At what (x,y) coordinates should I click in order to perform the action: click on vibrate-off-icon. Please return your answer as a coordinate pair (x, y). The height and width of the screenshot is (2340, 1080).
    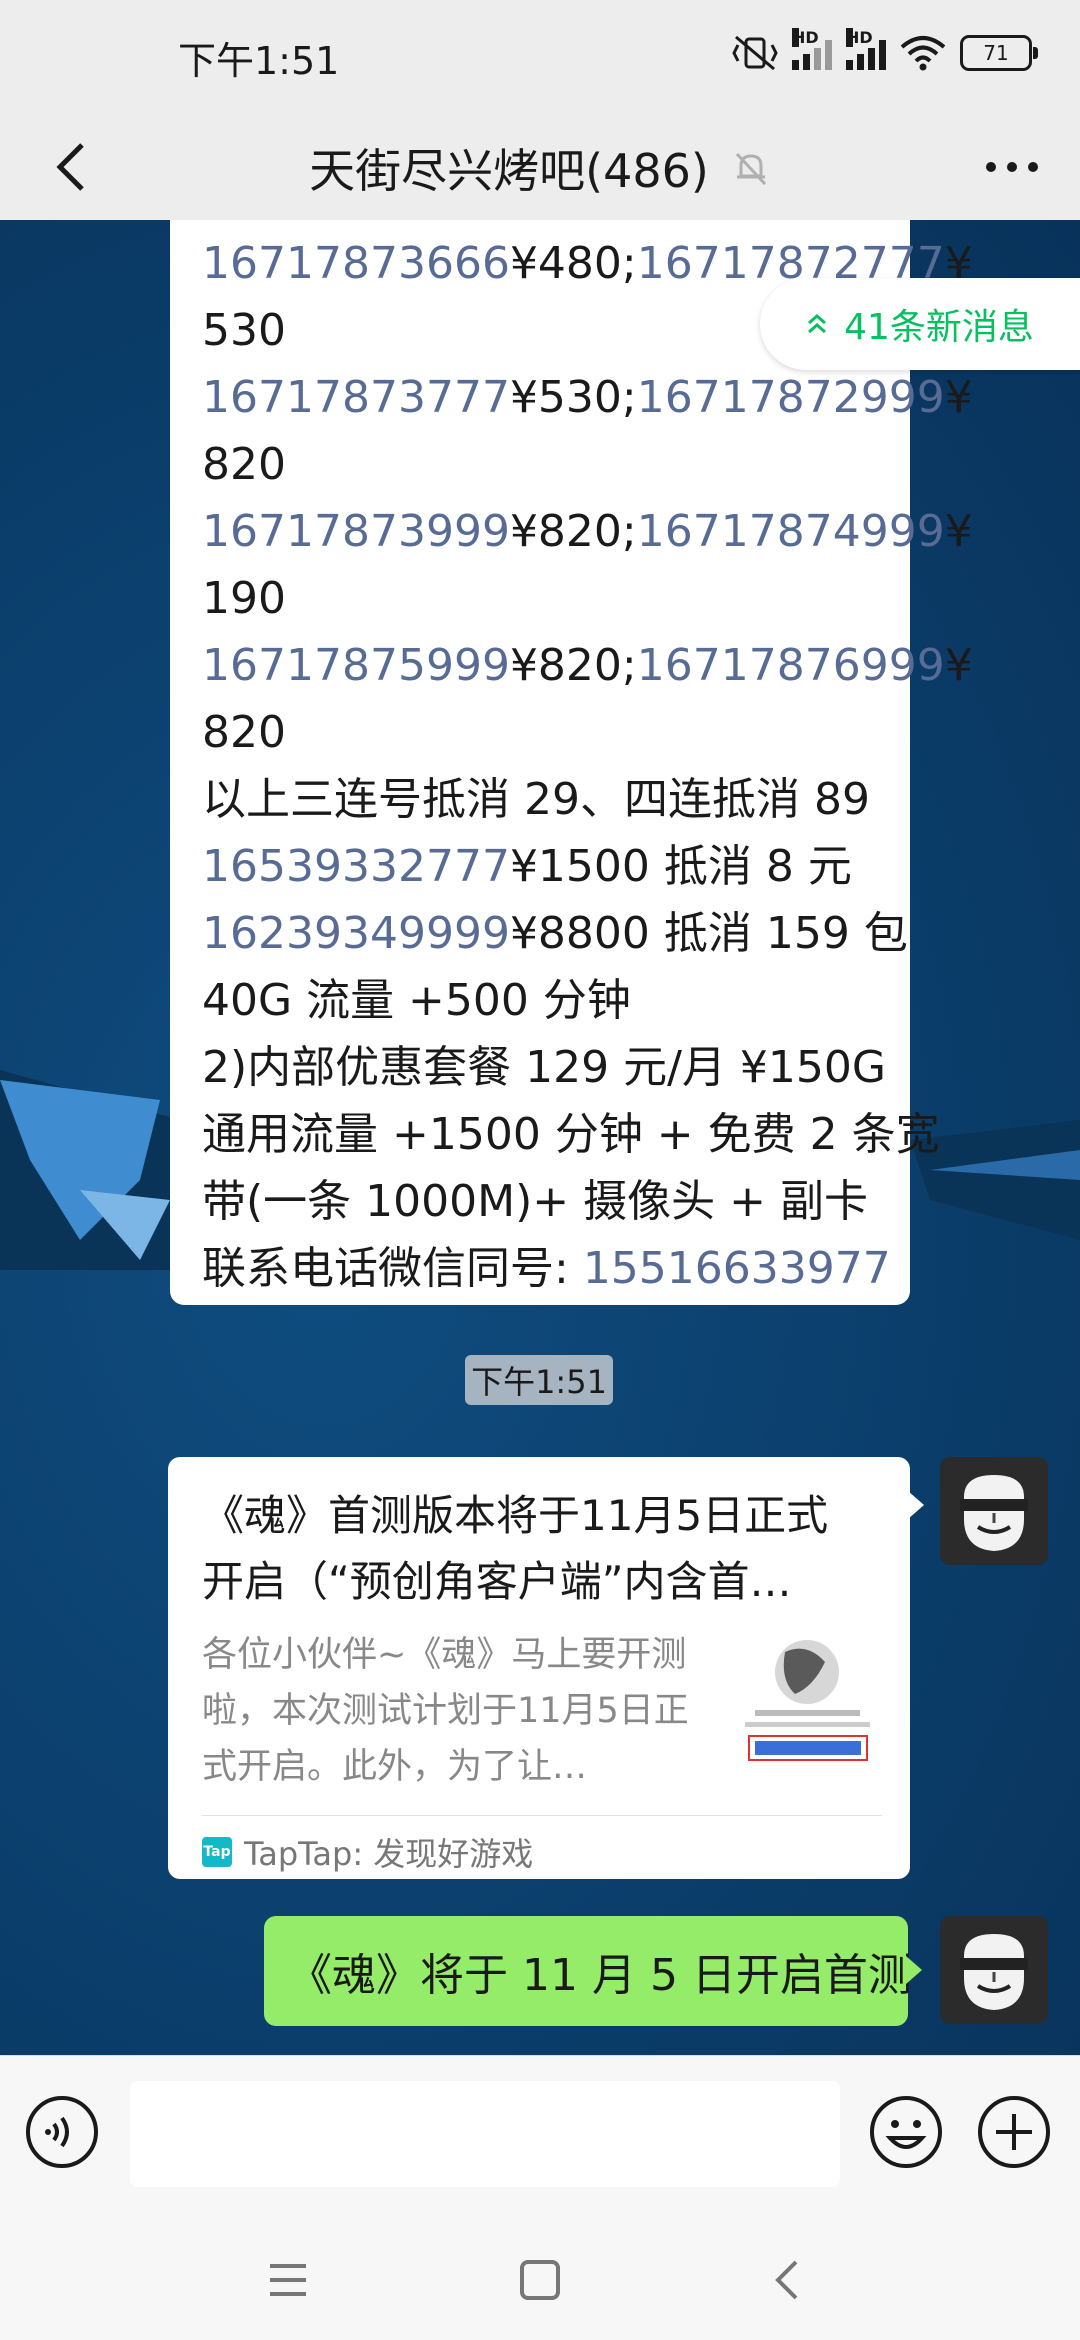
    Looking at the image, I should click on (755, 53).